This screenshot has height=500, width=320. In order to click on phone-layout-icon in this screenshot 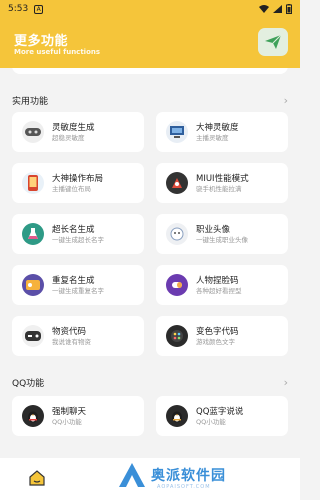, I will do `click(33, 183)`.